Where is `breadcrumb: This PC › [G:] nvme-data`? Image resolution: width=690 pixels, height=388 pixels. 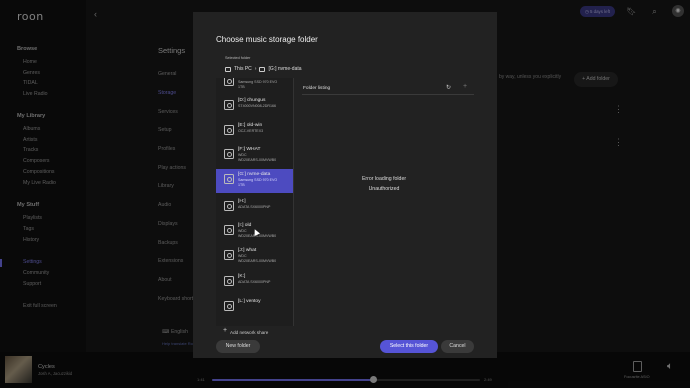 breadcrumb: This PC › [G:] nvme-data is located at coordinates (263, 69).